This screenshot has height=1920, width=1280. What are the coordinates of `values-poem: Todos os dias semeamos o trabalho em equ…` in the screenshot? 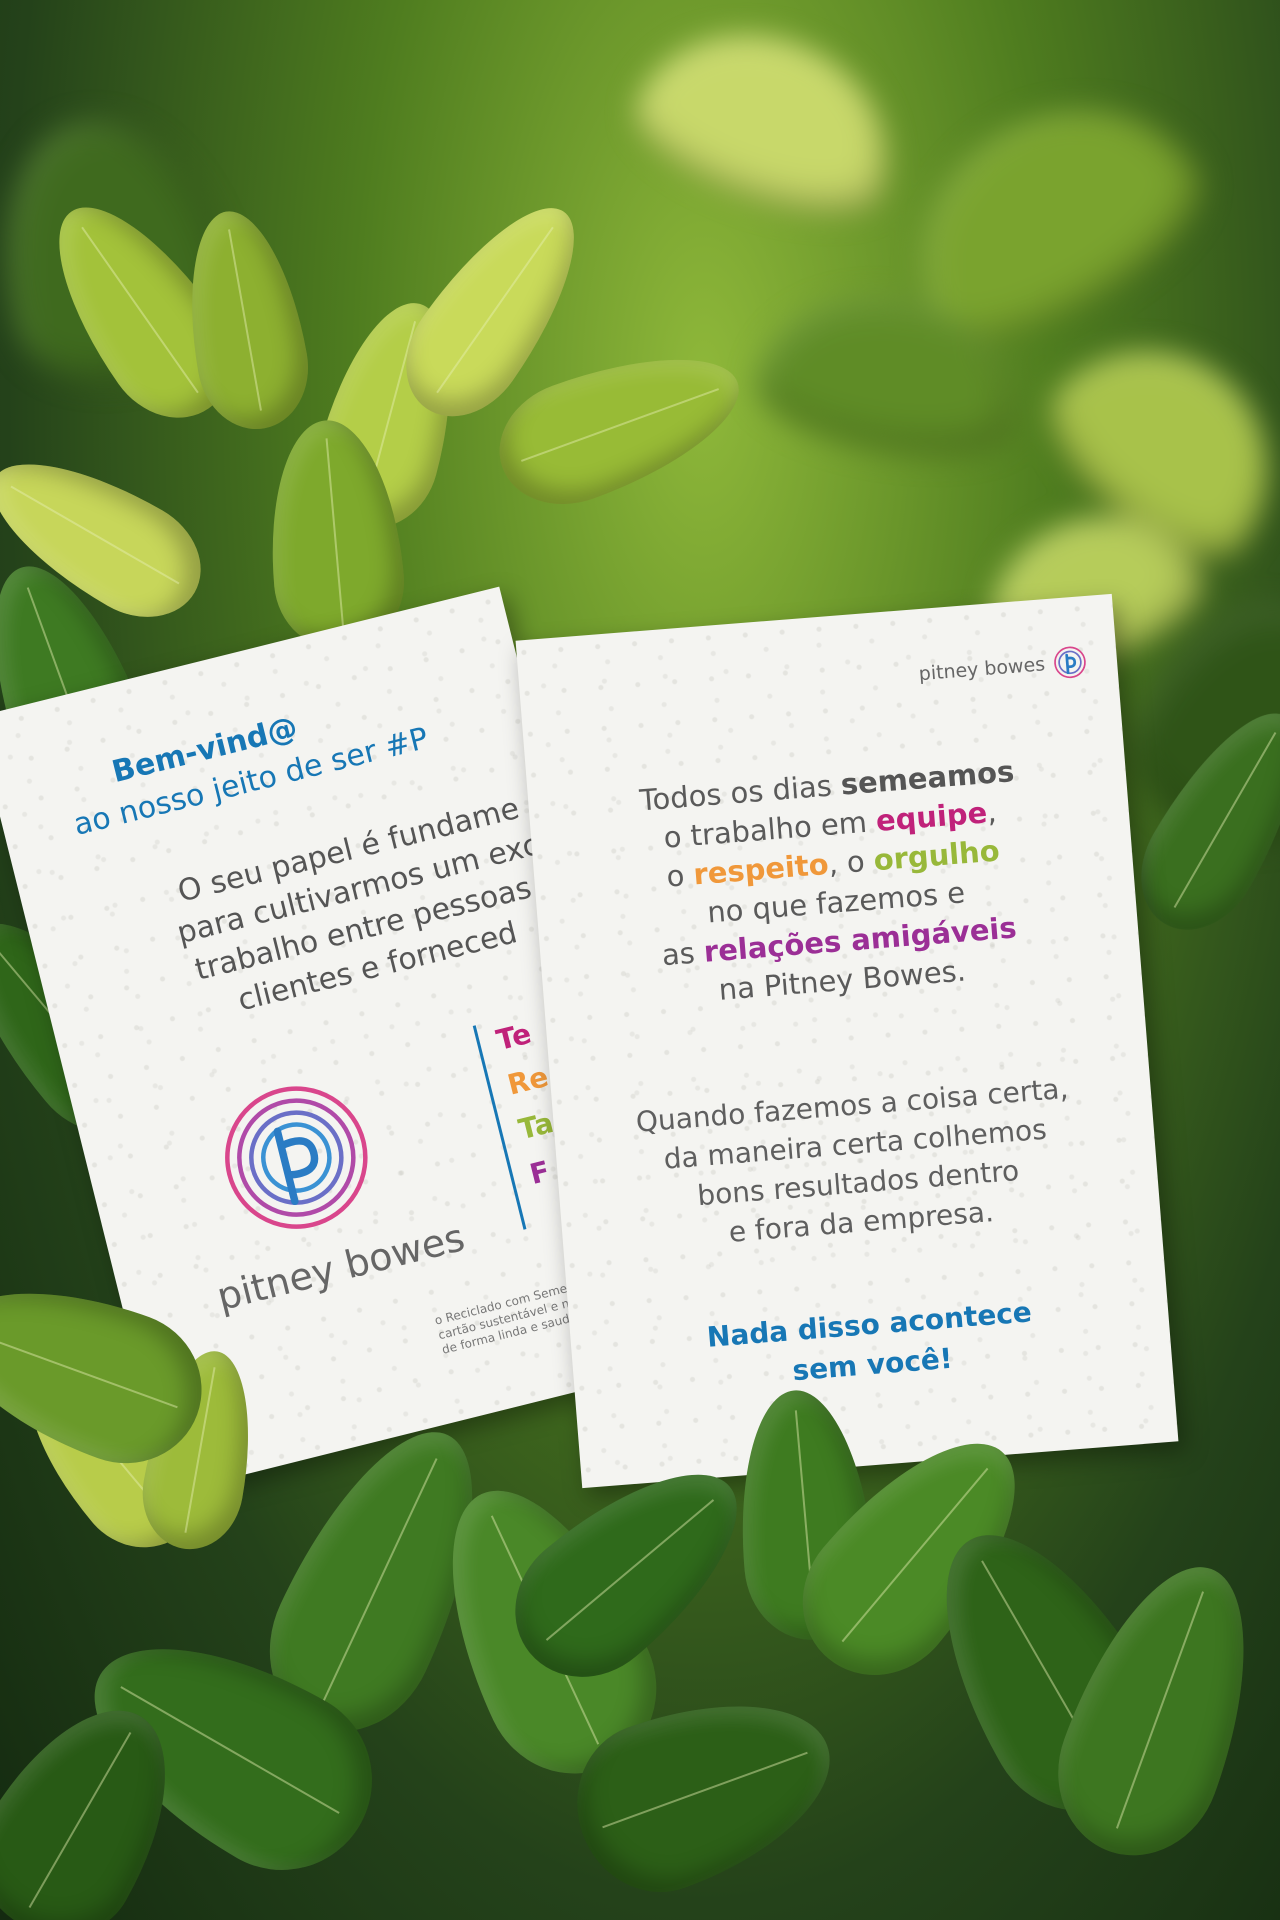 It's located at (834, 883).